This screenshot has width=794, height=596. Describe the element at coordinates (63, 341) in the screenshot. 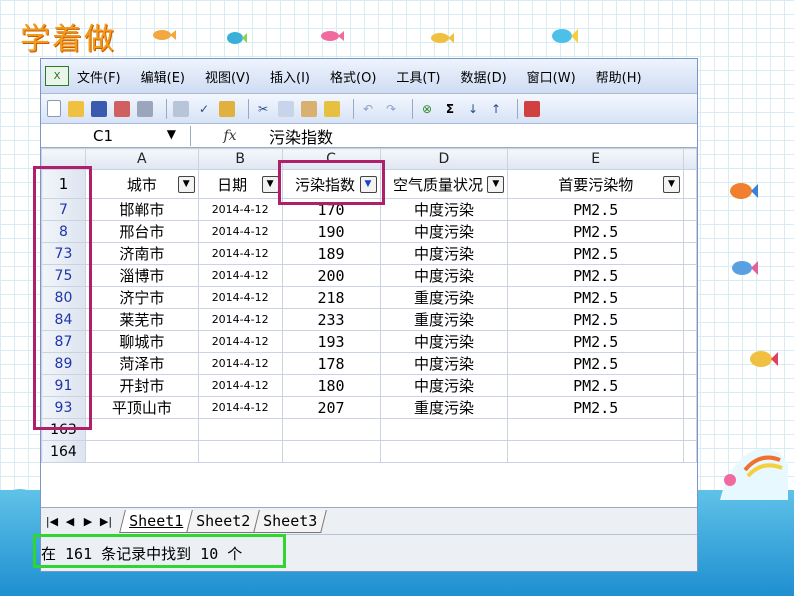

I see `row-header: 87` at that location.